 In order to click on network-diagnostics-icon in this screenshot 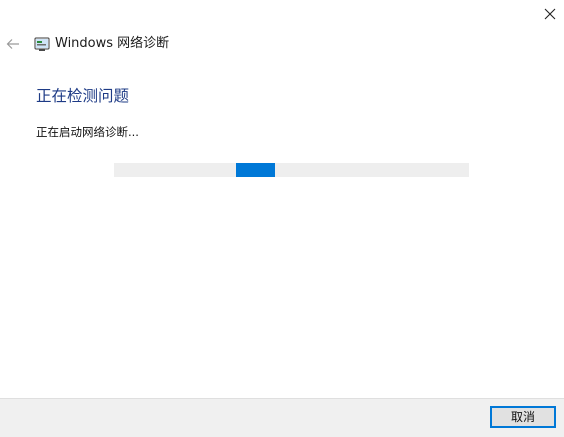, I will do `click(42, 44)`.